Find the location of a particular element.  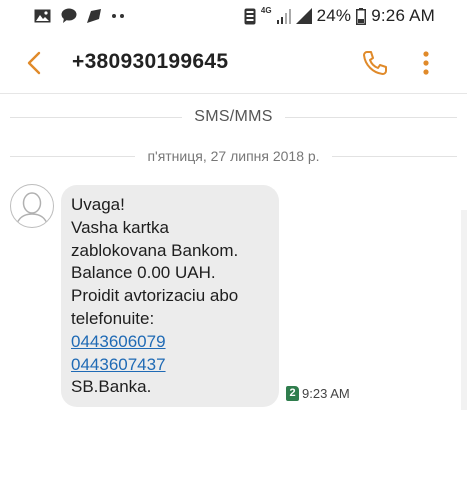

wifi-icon is located at coordinates (283, 16).